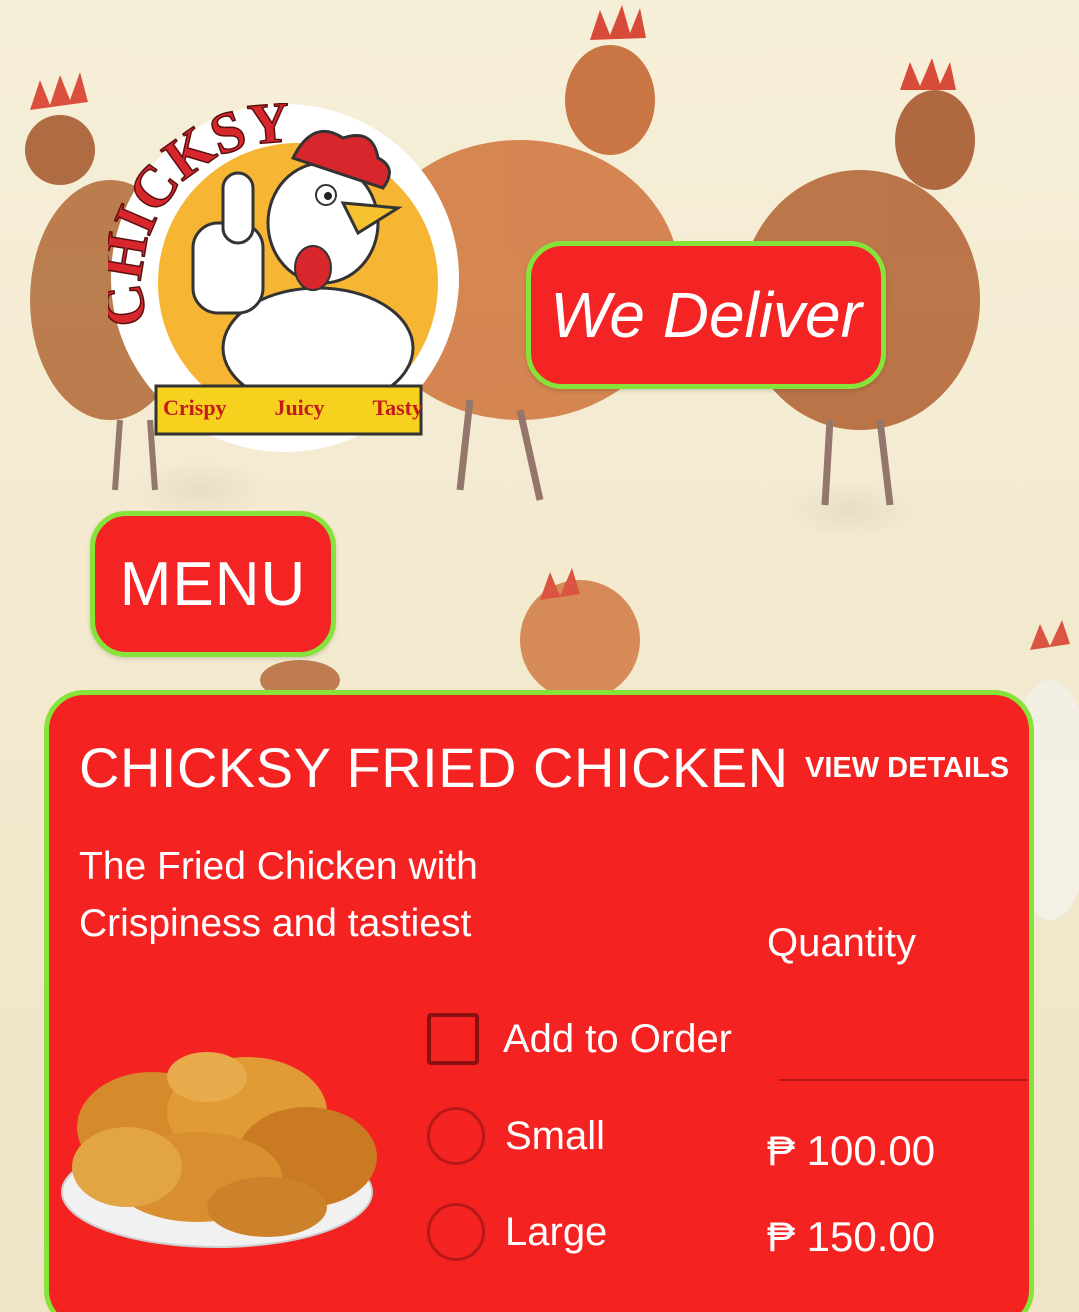  What do you see at coordinates (456, 1232) in the screenshot?
I see `large-radio-button` at bounding box center [456, 1232].